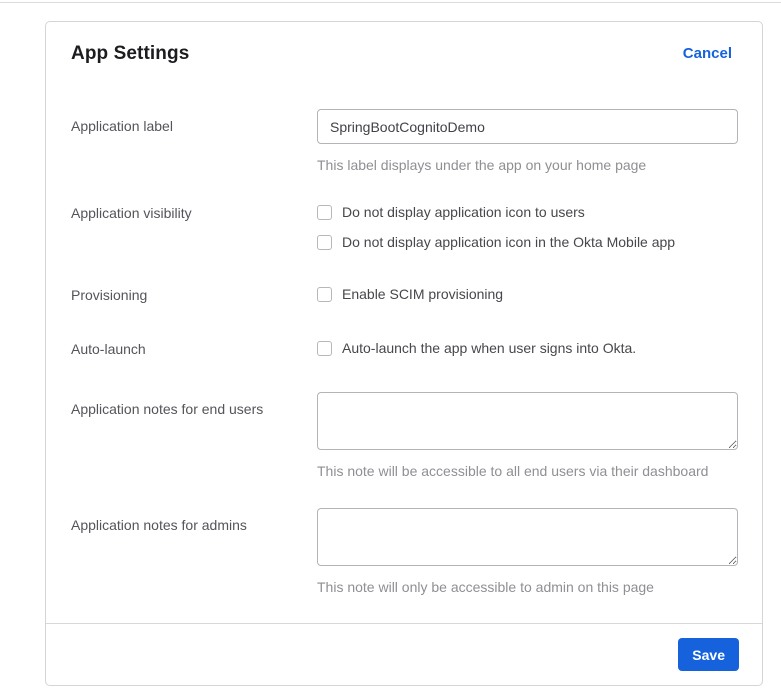 The height and width of the screenshot is (689, 781). Describe the element at coordinates (324, 242) in the screenshot. I see `visibility-mobile-checkbox` at that location.